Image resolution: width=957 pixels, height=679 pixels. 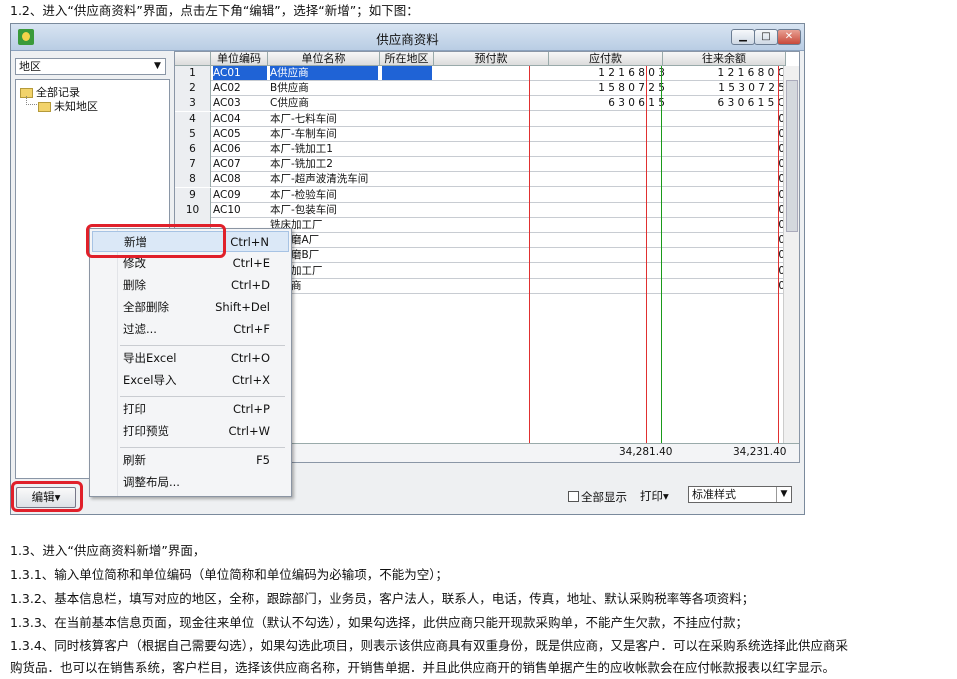 What do you see at coordinates (190, 460) in the screenshot?
I see `menu-item-refresh: 刷新 F5` at bounding box center [190, 460].